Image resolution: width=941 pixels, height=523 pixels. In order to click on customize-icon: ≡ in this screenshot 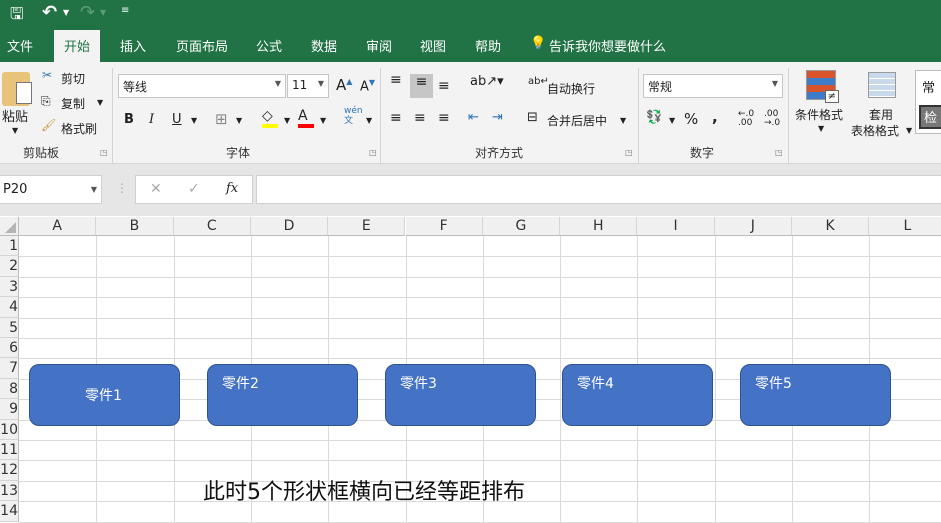, I will do `click(125, 10)`.